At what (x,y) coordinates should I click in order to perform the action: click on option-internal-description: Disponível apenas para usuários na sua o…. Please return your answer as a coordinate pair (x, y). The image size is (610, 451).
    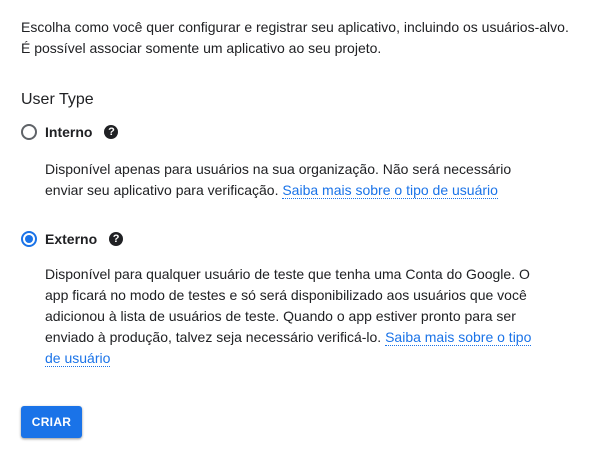
    Looking at the image, I should click on (295, 180).